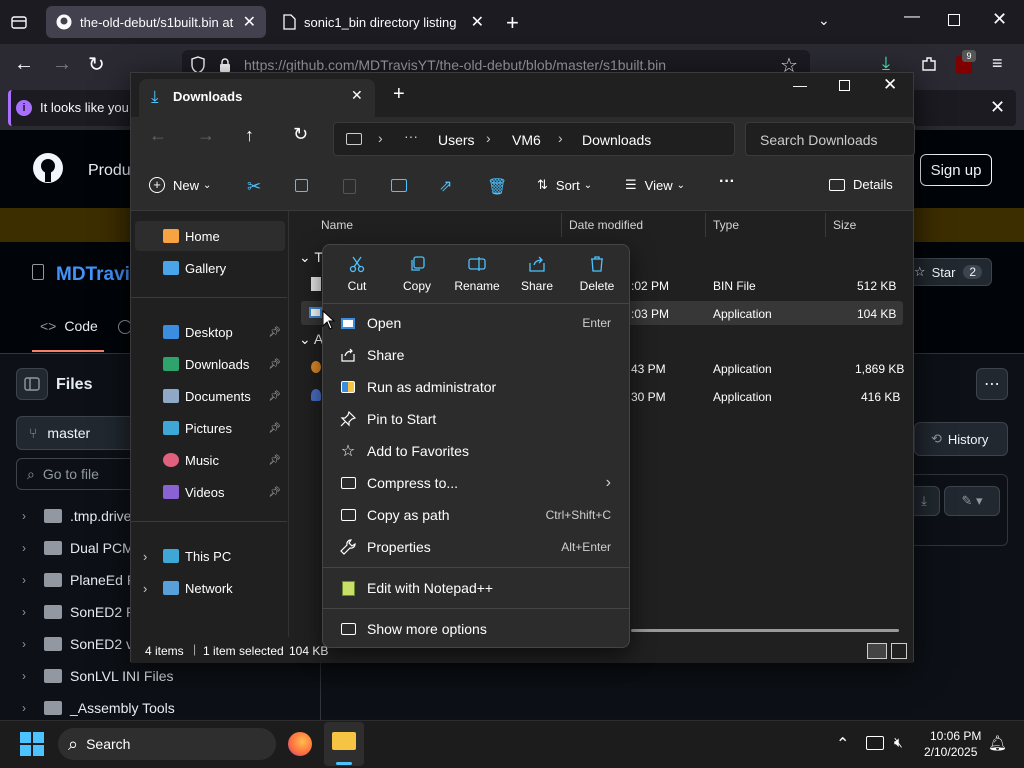 This screenshot has height=768, width=1024. Describe the element at coordinates (167, 744) in the screenshot. I see `taskbar-search-box: ⌕ Search` at that location.